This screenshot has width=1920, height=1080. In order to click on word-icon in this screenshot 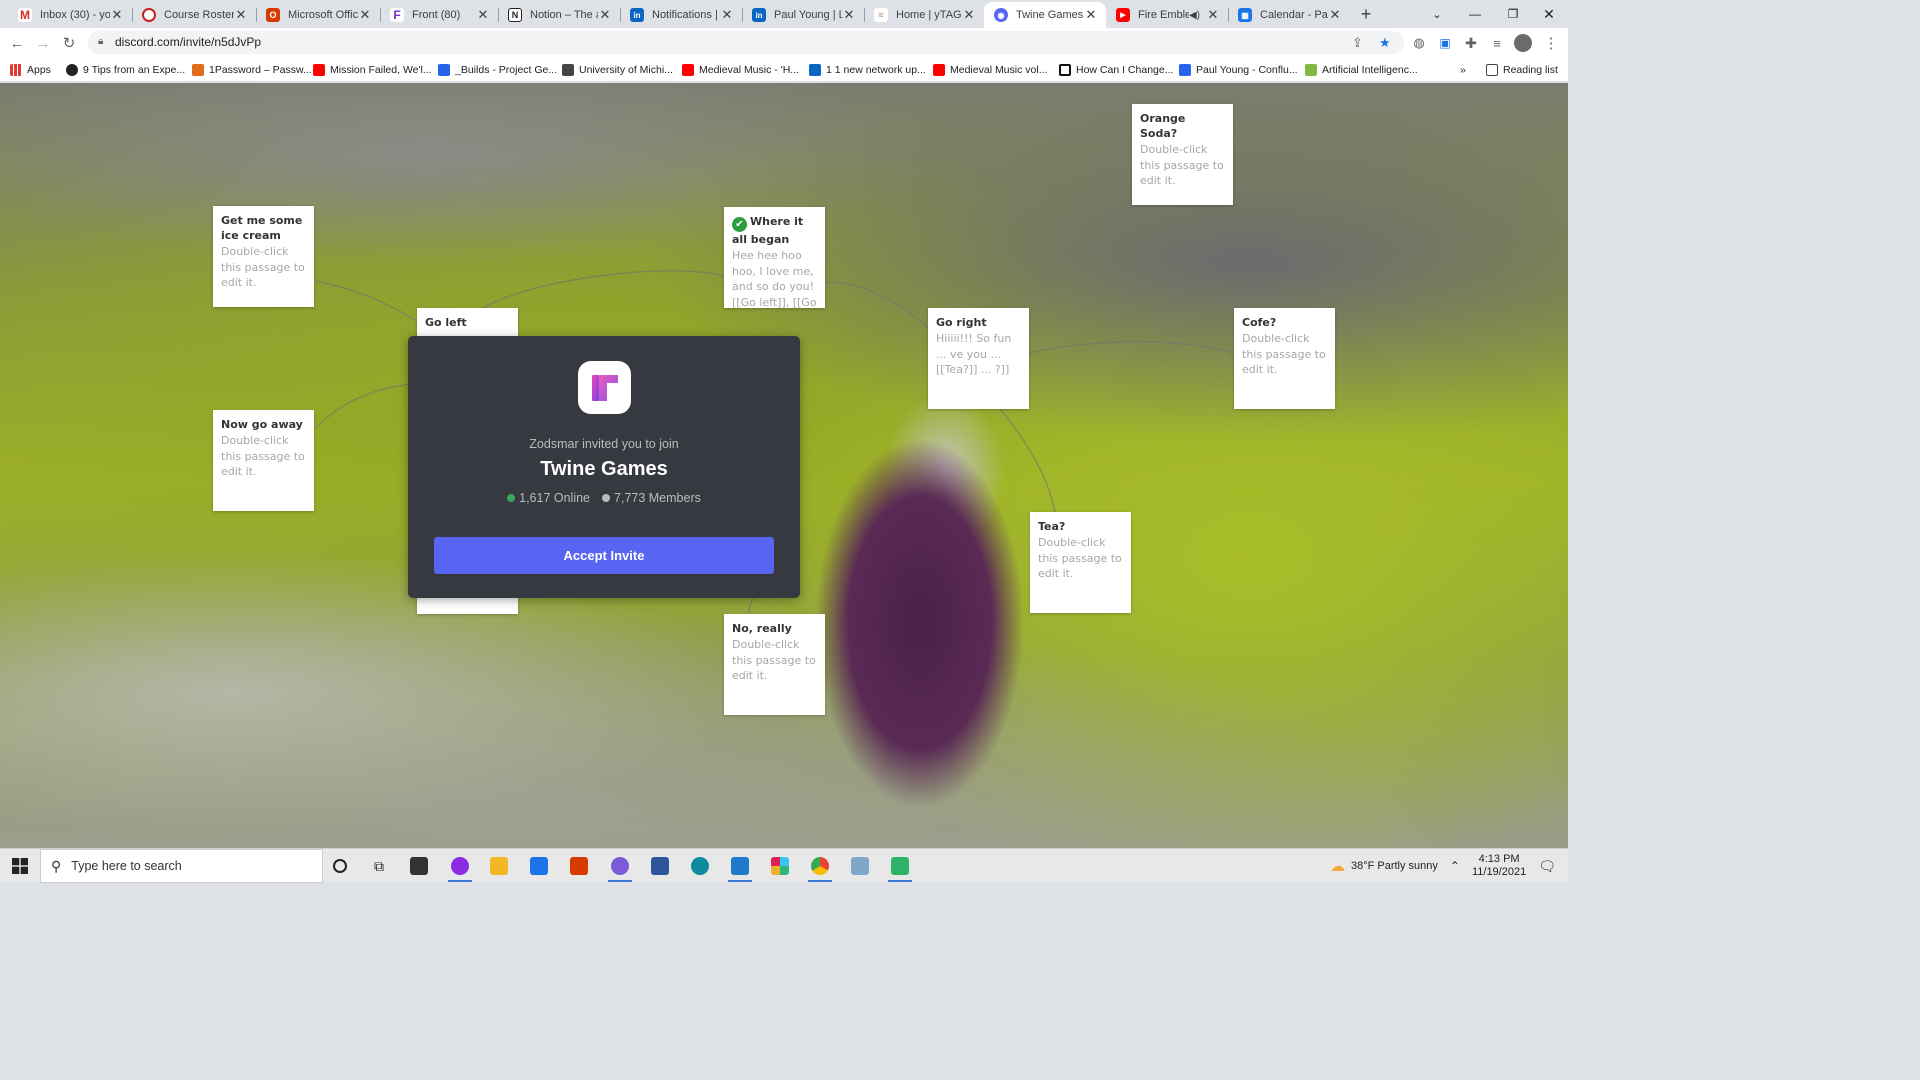, I will do `click(660, 866)`.